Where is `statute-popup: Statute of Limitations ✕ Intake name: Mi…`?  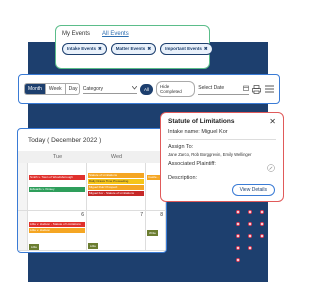
statute-popup: Statute of Limitations ✕ Intake name: Mi… is located at coordinates (222, 157).